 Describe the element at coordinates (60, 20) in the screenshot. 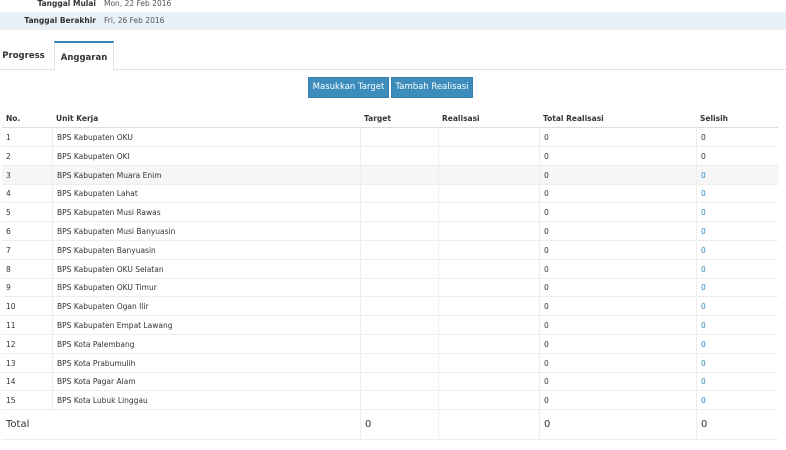

I see `end-date-label: Tanggal Berakhir` at that location.